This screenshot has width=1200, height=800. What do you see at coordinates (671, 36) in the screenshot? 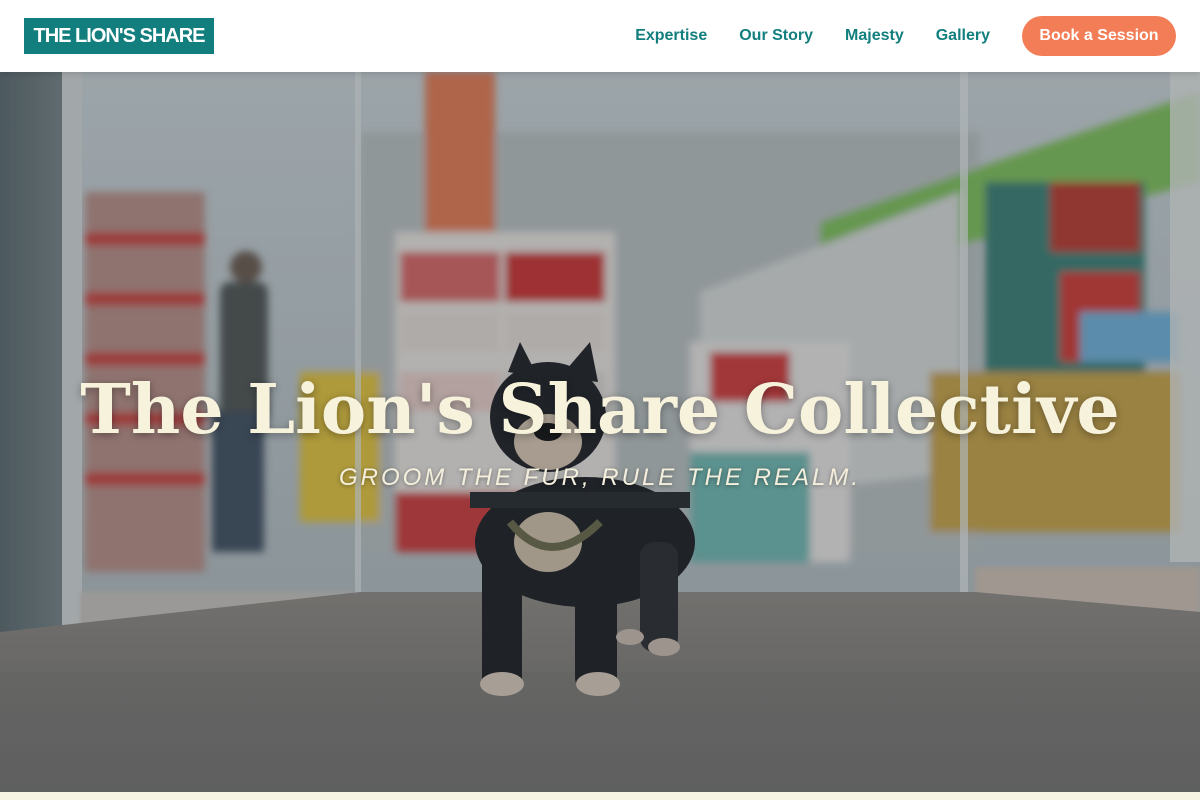
I see `nav-link-expertise: Expertise` at bounding box center [671, 36].